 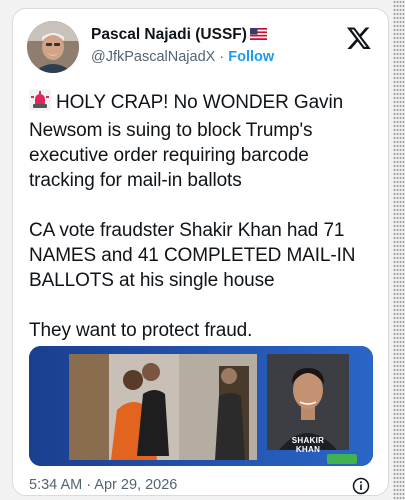 I want to click on handle-line: @JfkPascalNajadX · Follow, so click(x=182, y=57).